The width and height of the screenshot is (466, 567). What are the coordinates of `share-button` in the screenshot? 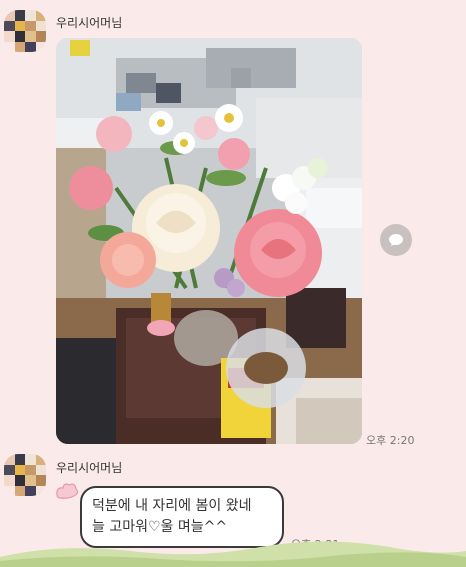 It's located at (396, 240).